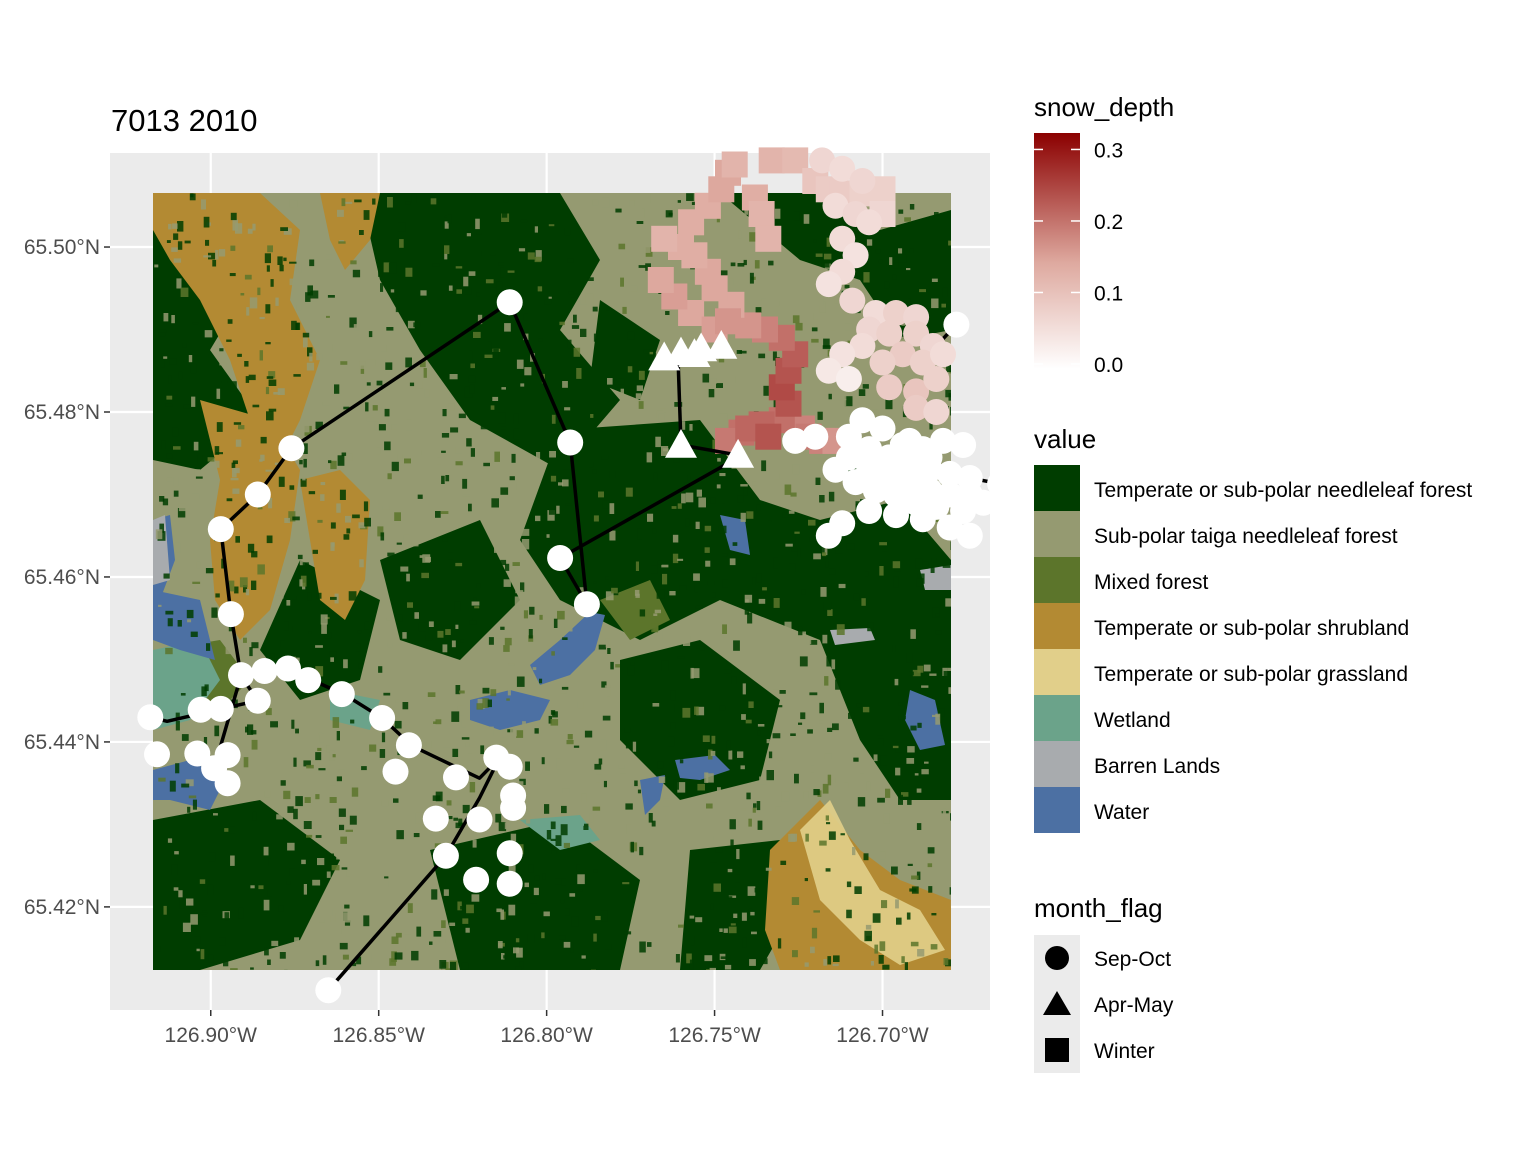 The height and width of the screenshot is (1157, 1536). I want to click on winter-point, so click(728, 321).